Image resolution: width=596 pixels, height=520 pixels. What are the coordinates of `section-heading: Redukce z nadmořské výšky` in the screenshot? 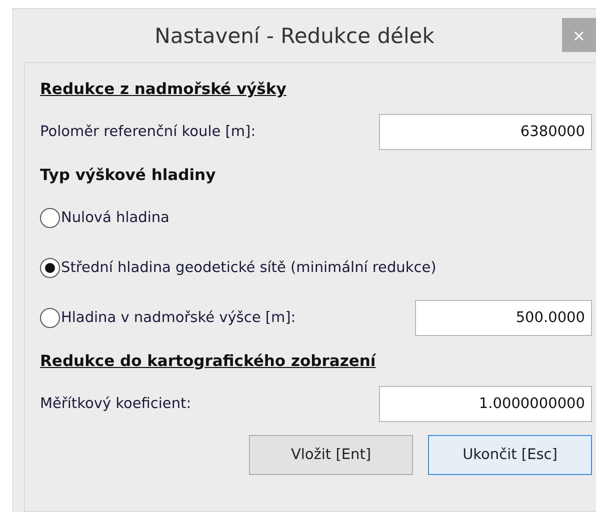 It's located at (163, 89).